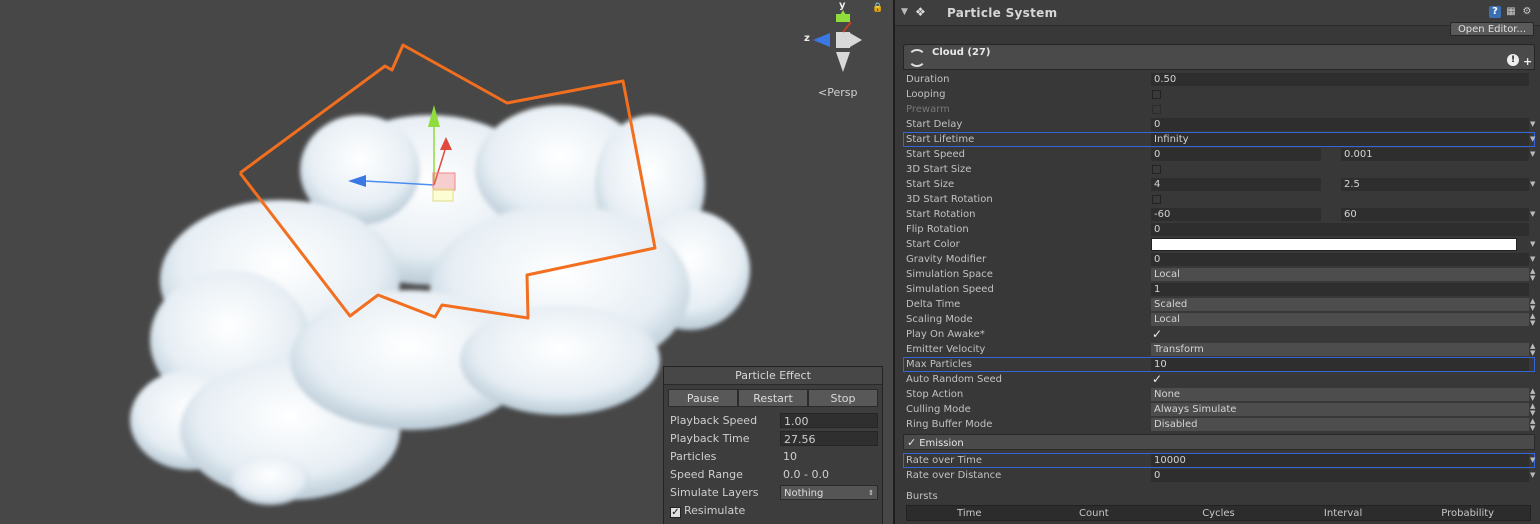 The image size is (1540, 524). I want to click on component-header: ▼ ❖ Particle System ? ▦ ⚙, so click(1217, 13).